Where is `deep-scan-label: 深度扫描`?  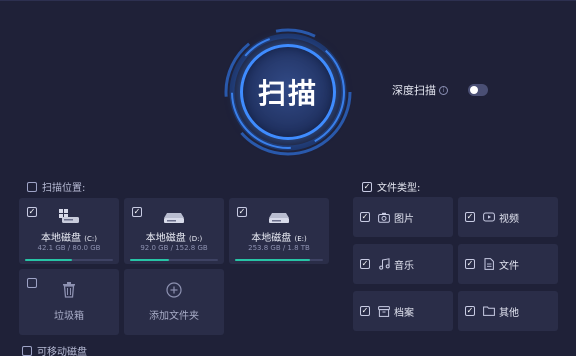
deep-scan-label: 深度扫描 is located at coordinates (414, 90).